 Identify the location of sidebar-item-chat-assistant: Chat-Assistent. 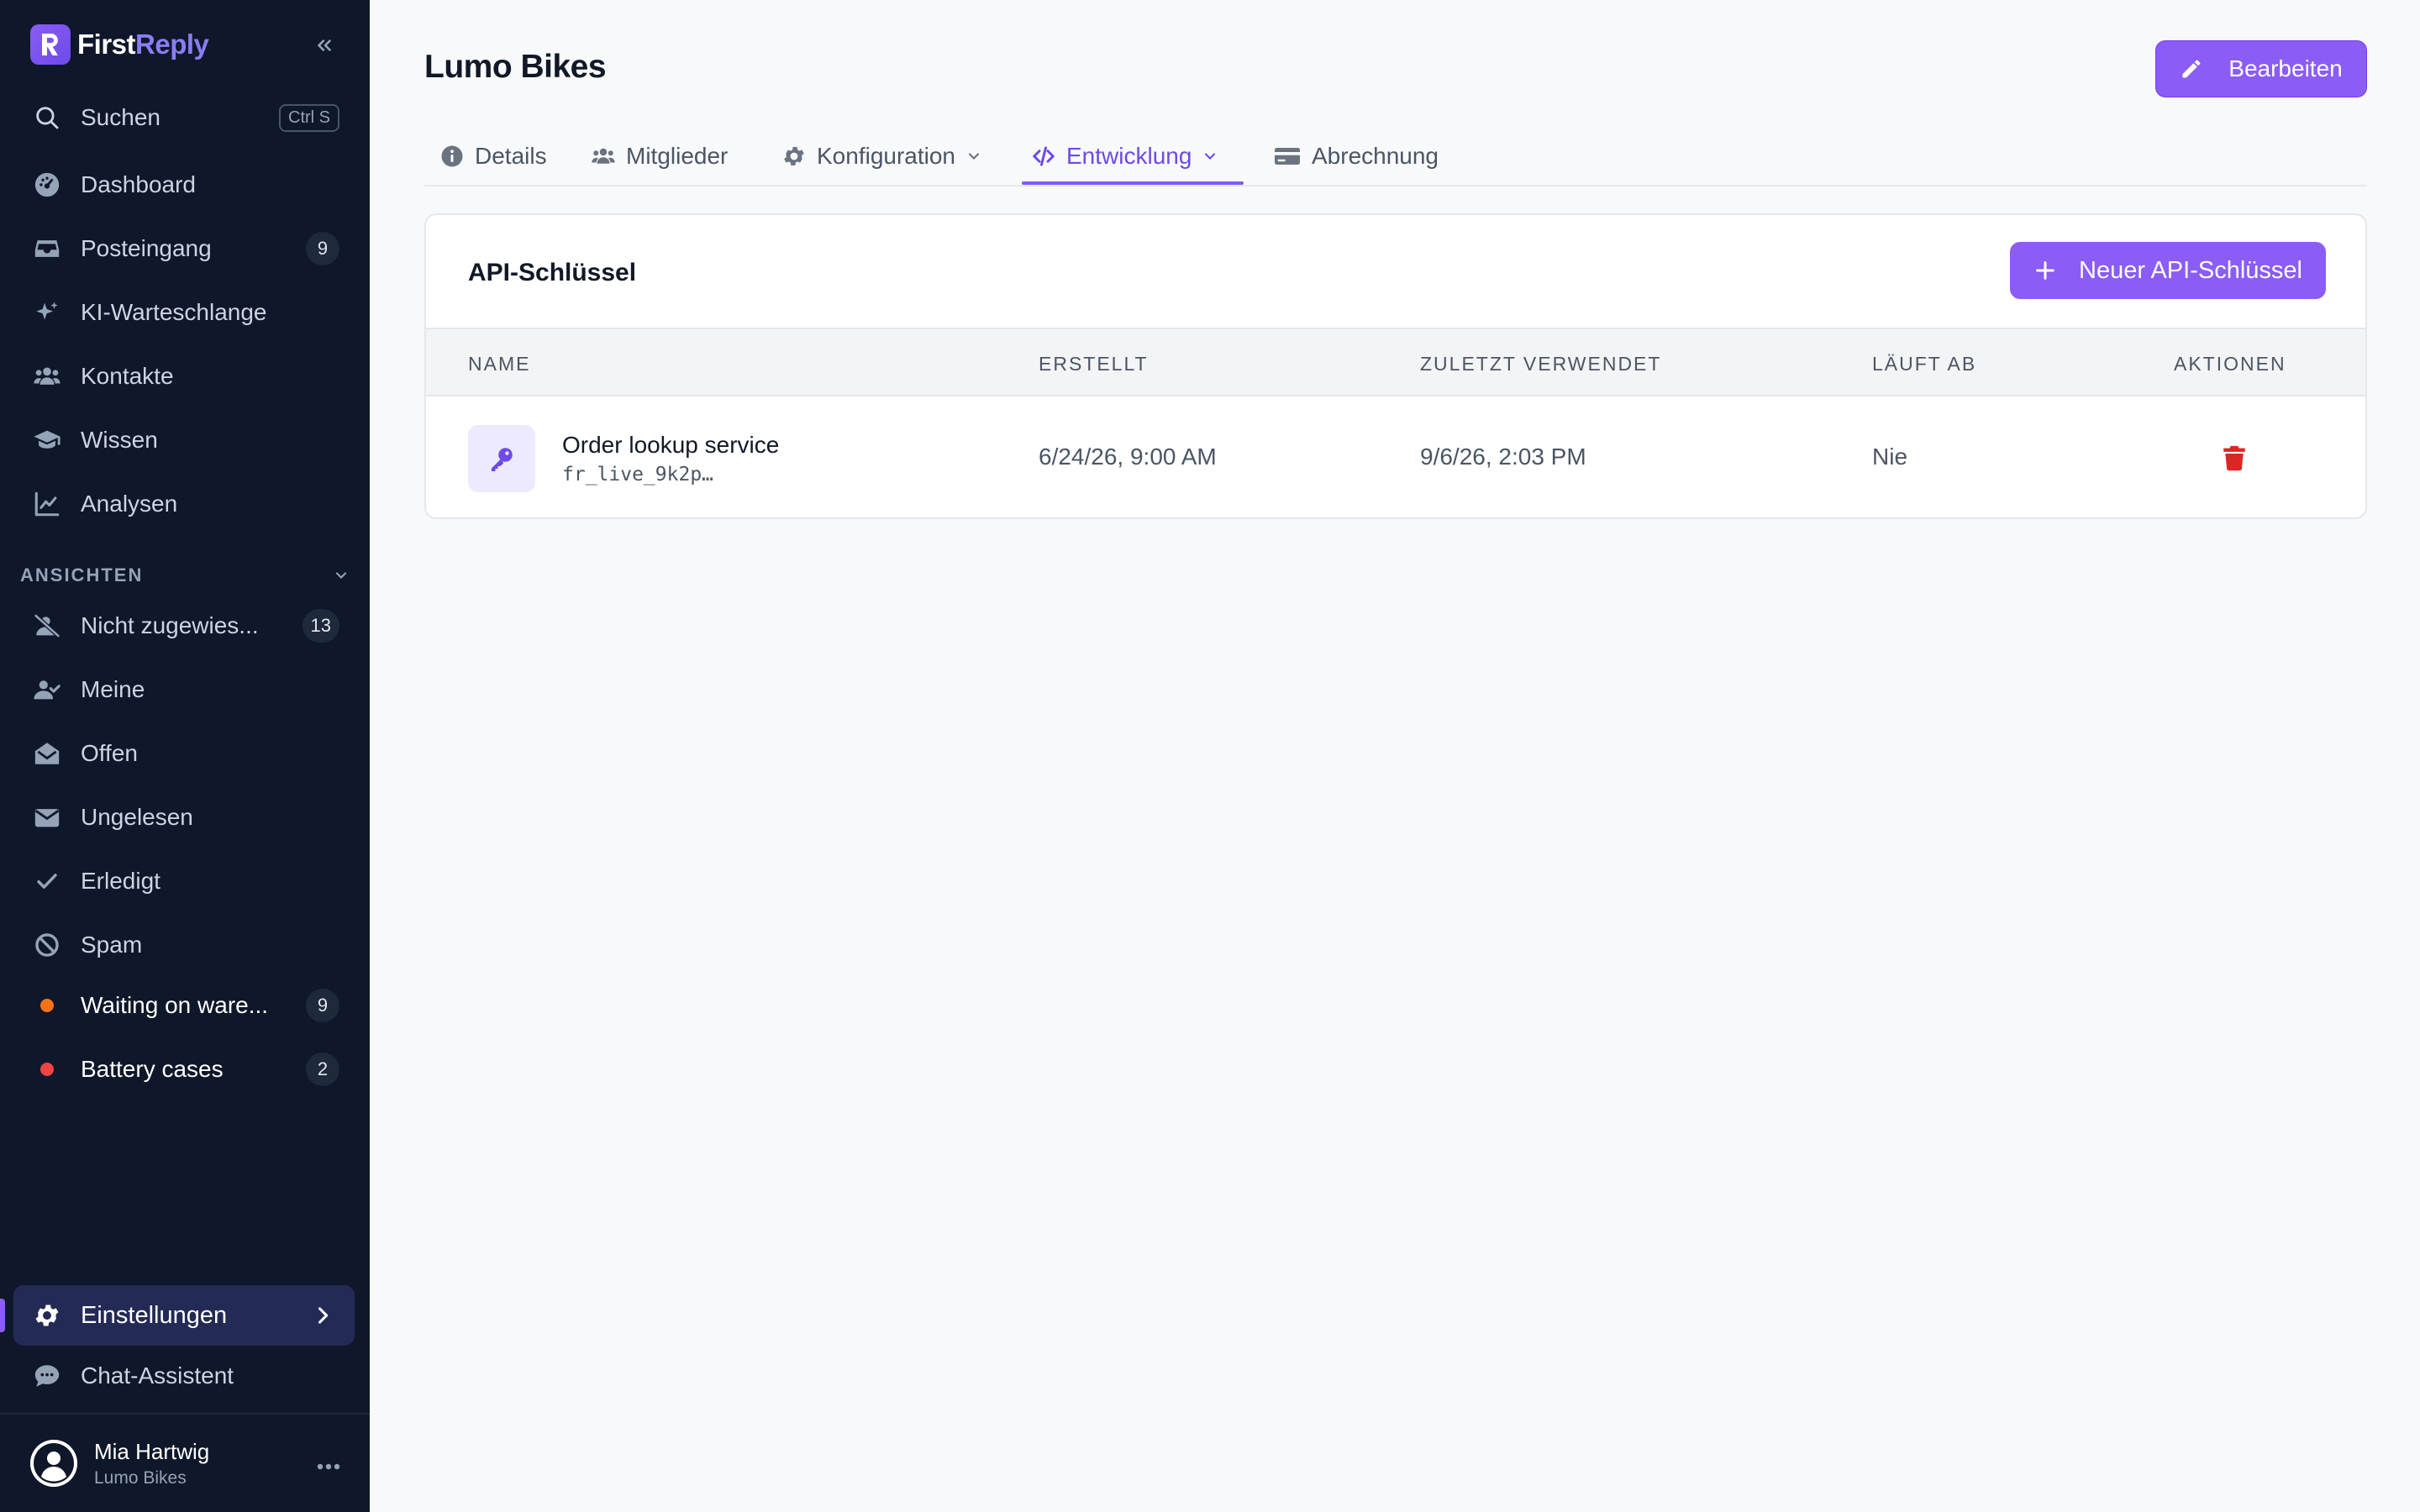
(180, 1376).